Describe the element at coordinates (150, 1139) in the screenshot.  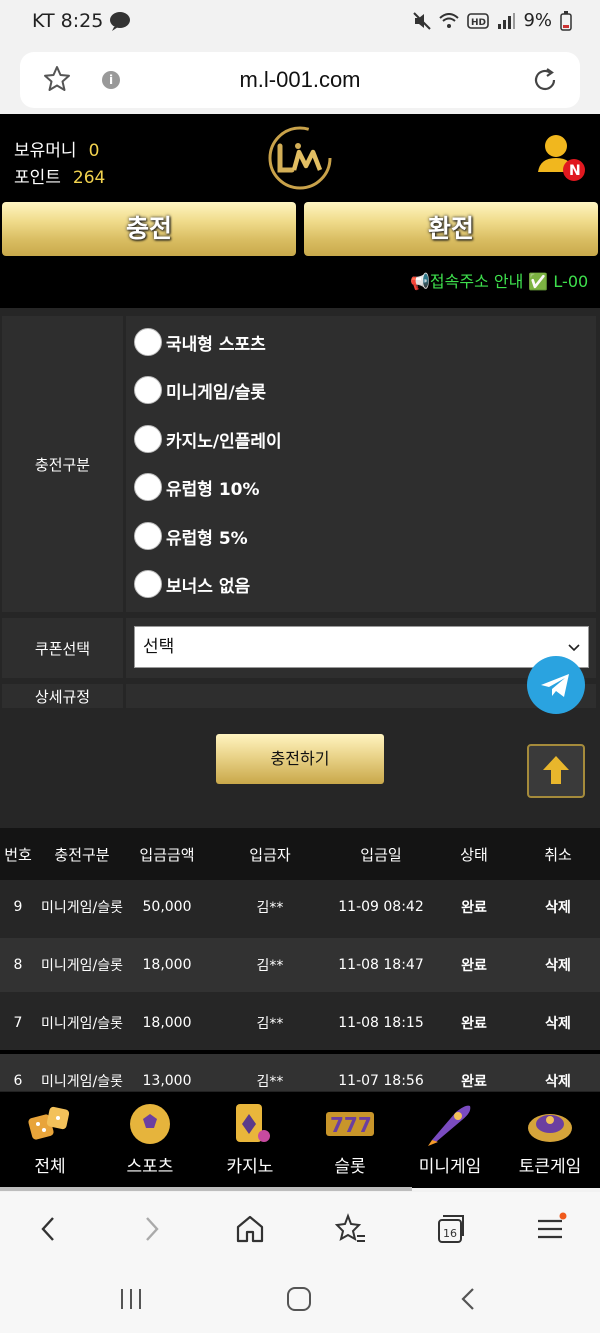
I see `nav-sports: 스포츠` at that location.